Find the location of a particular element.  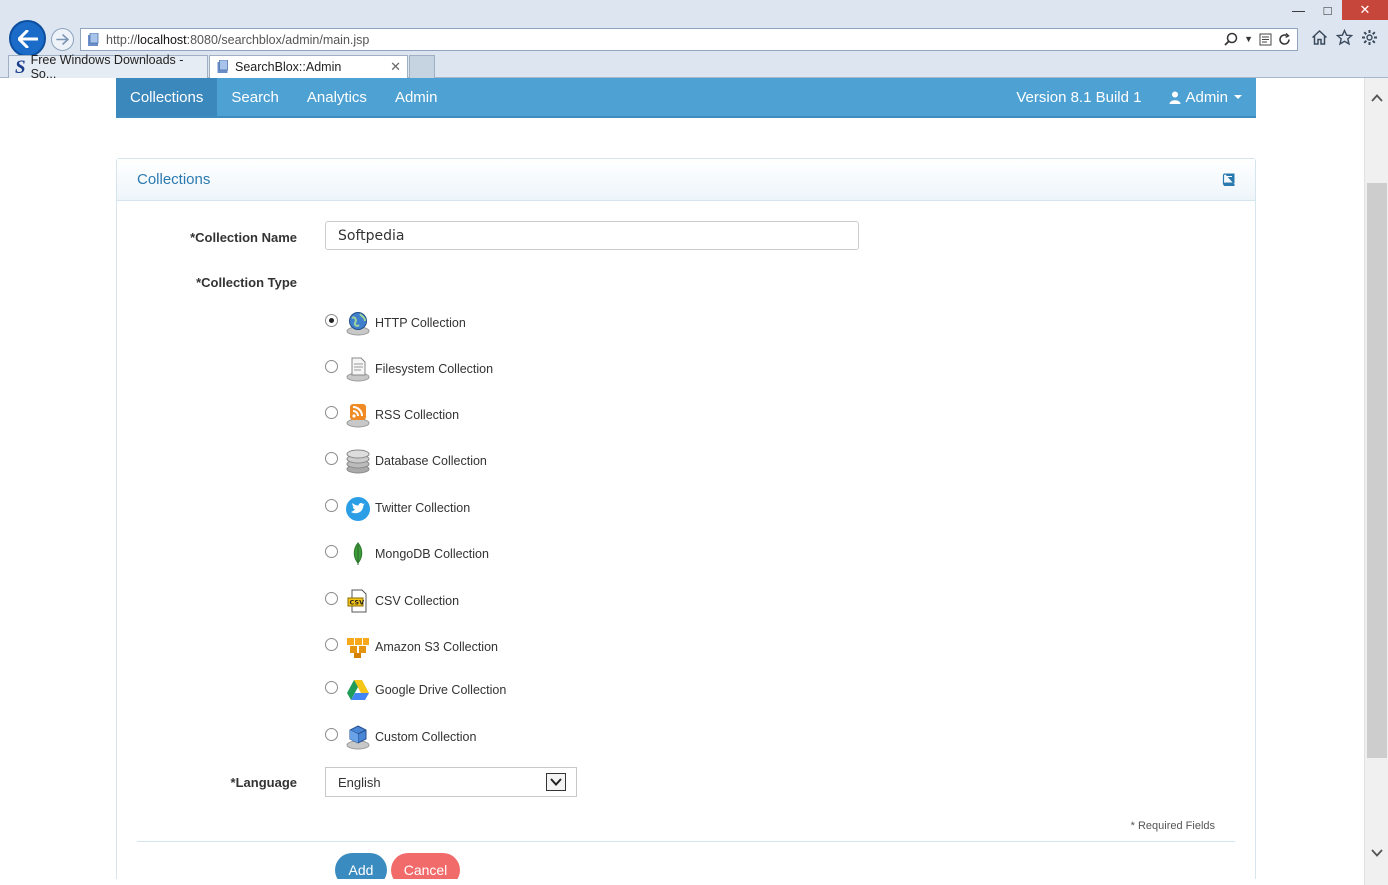

navbar-right: Version 8.1 Build 1 Admin is located at coordinates (1129, 97).